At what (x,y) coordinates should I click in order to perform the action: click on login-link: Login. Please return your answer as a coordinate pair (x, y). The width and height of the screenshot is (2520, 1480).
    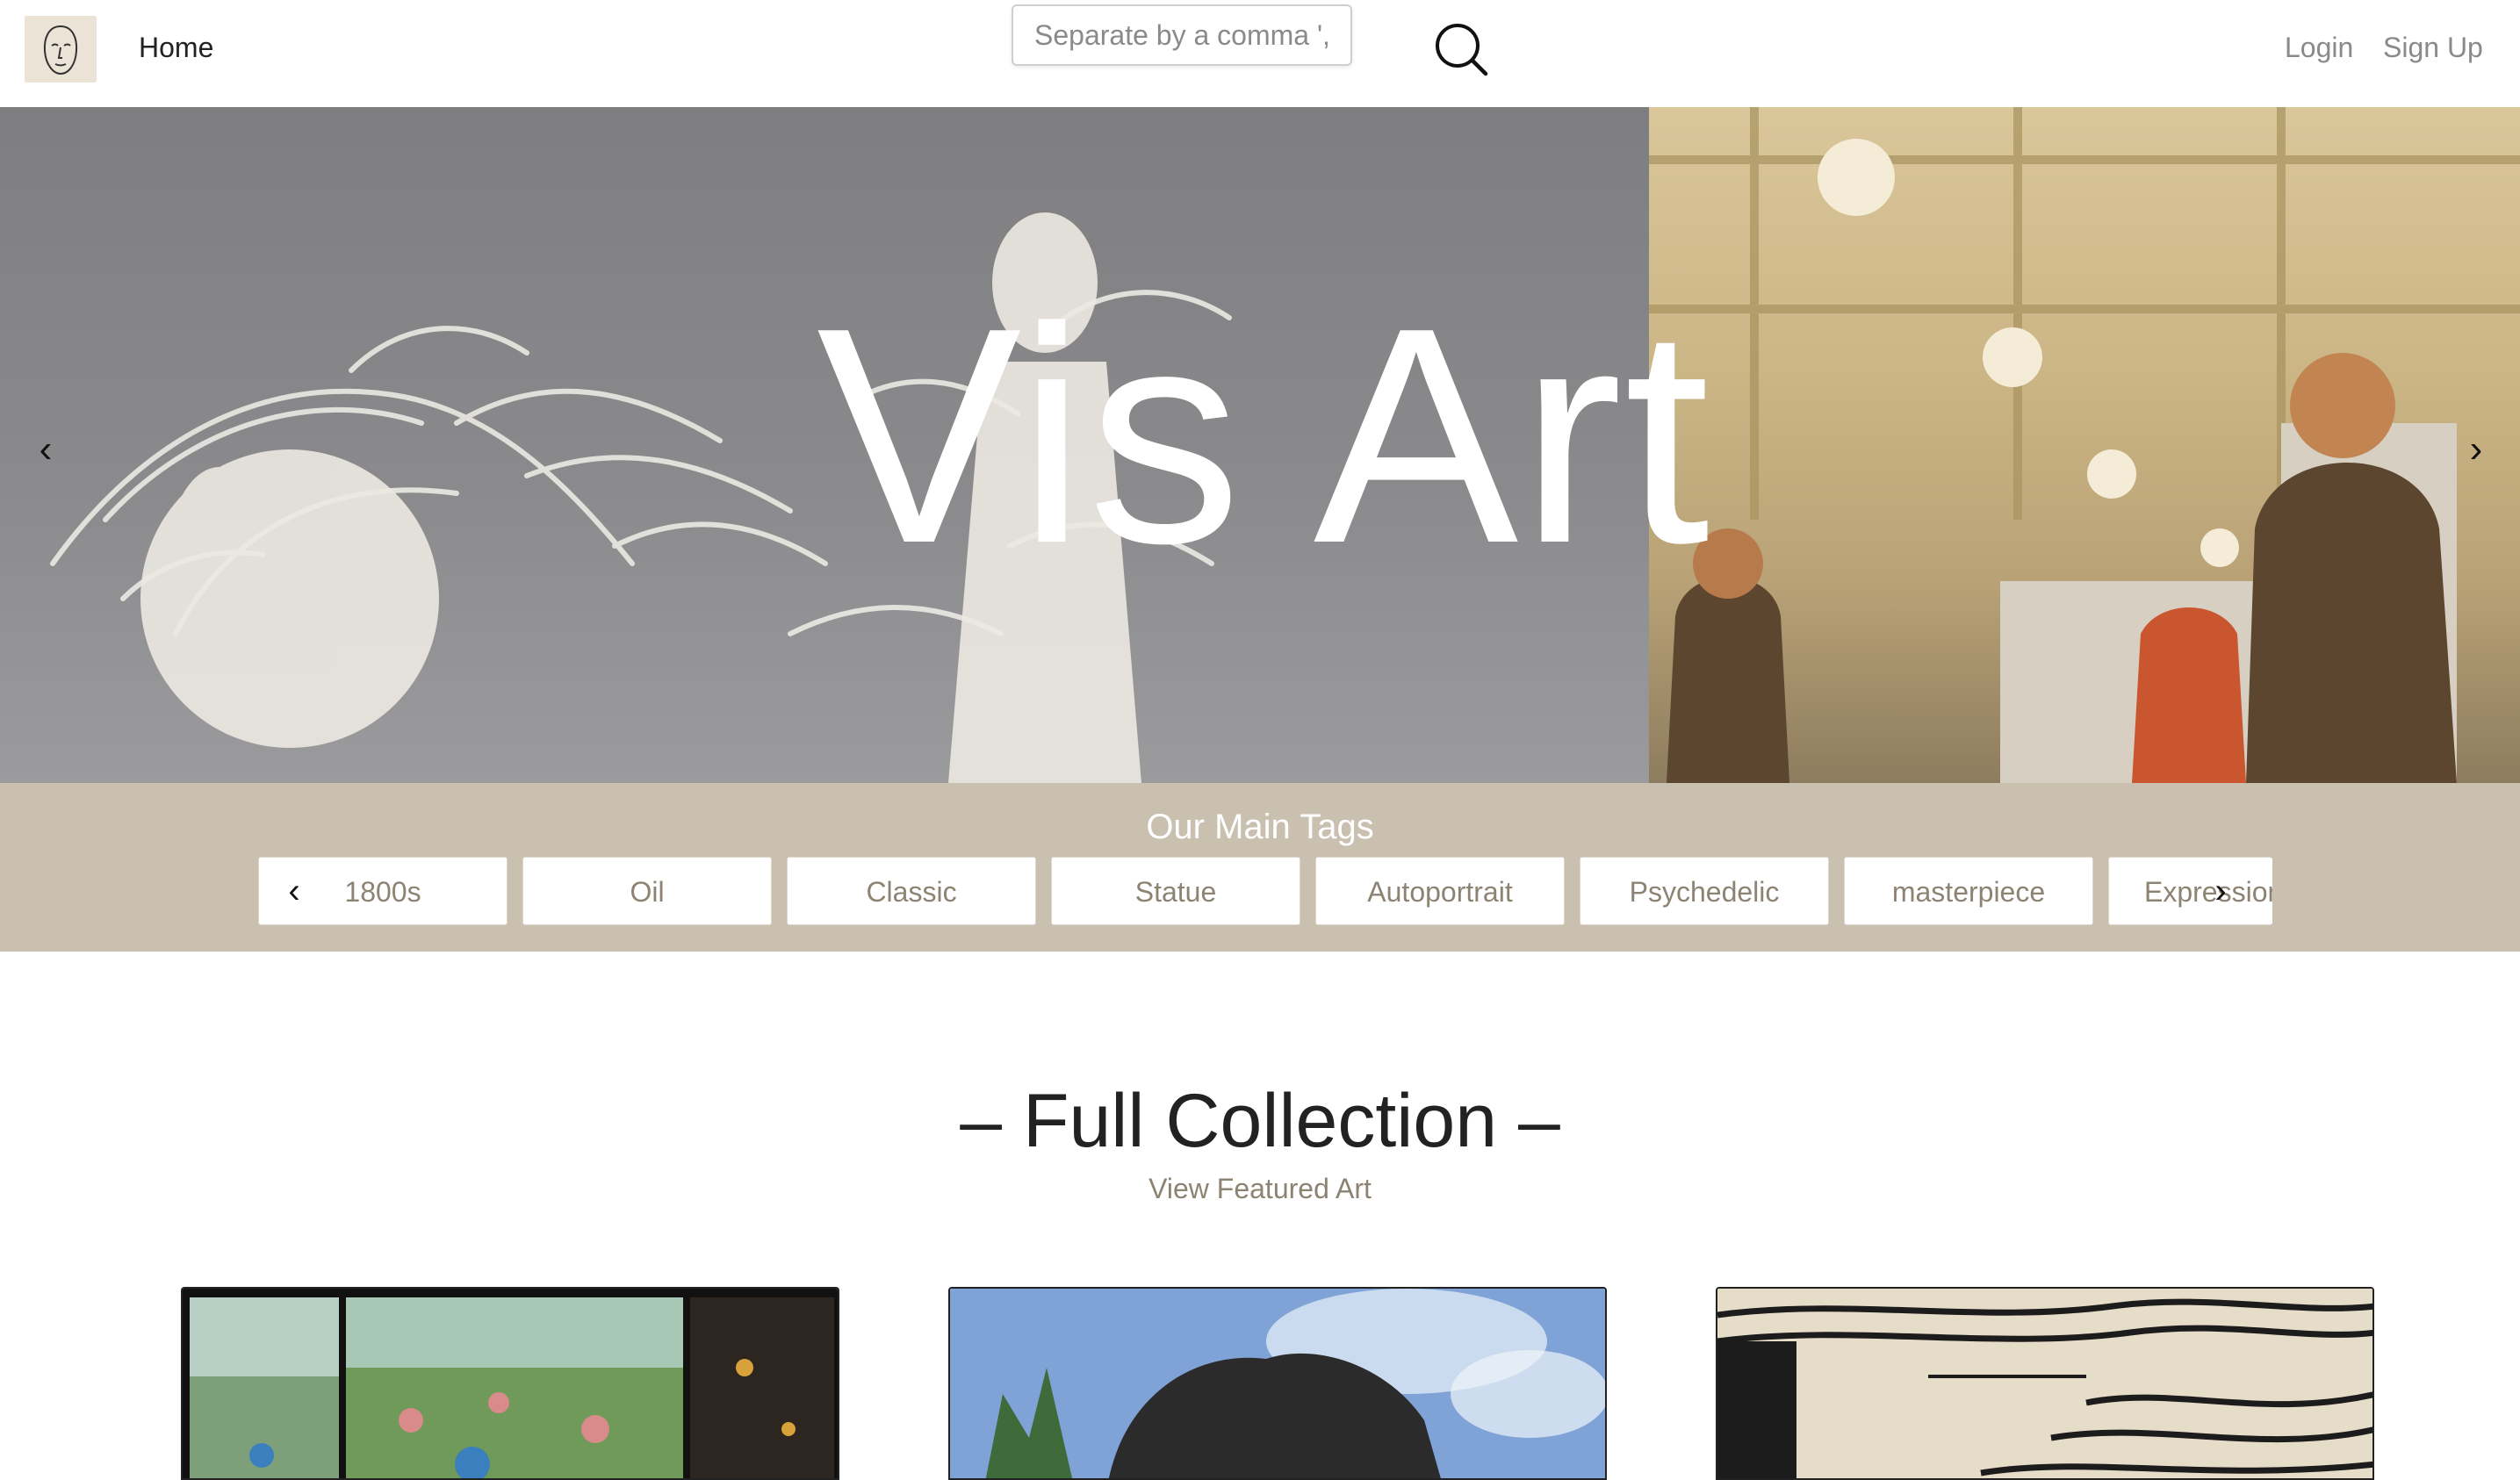
    Looking at the image, I should click on (2319, 48).